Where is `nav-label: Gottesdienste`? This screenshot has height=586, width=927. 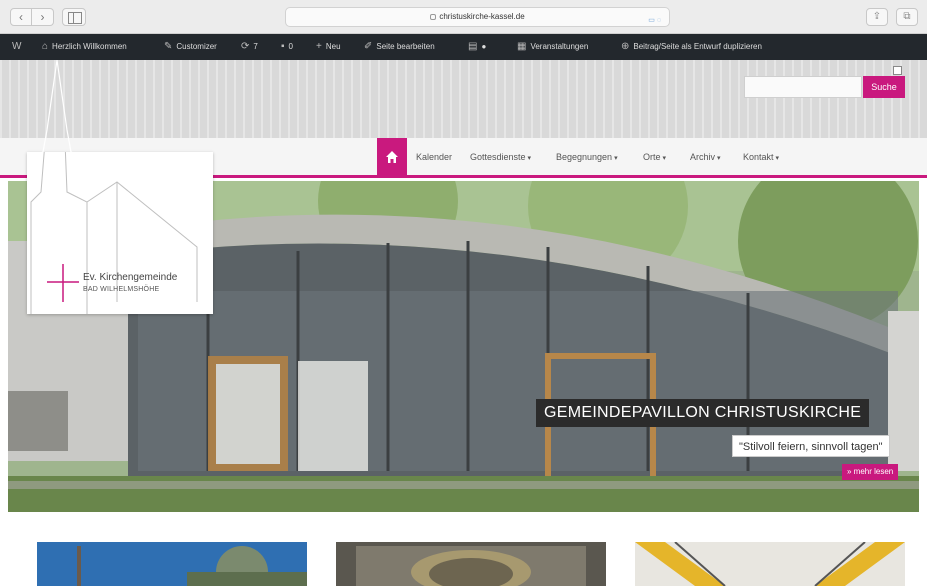 nav-label: Gottesdienste is located at coordinates (498, 157).